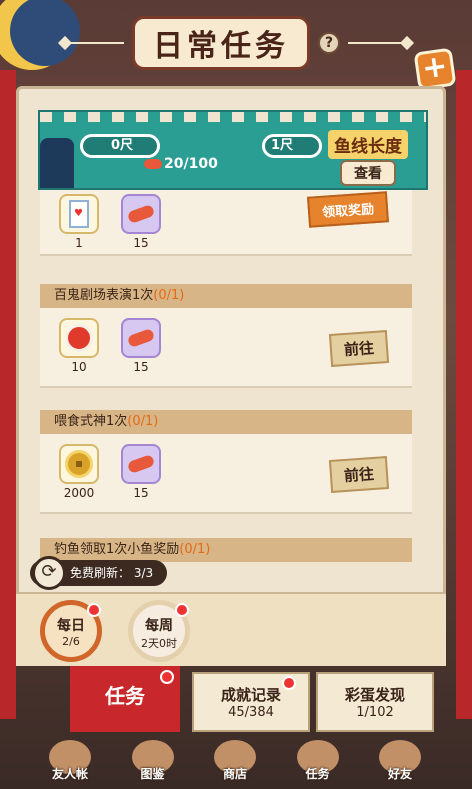 The height and width of the screenshot is (789, 472). What do you see at coordinates (8, 394) in the screenshot?
I see `left-curtain` at bounding box center [8, 394].